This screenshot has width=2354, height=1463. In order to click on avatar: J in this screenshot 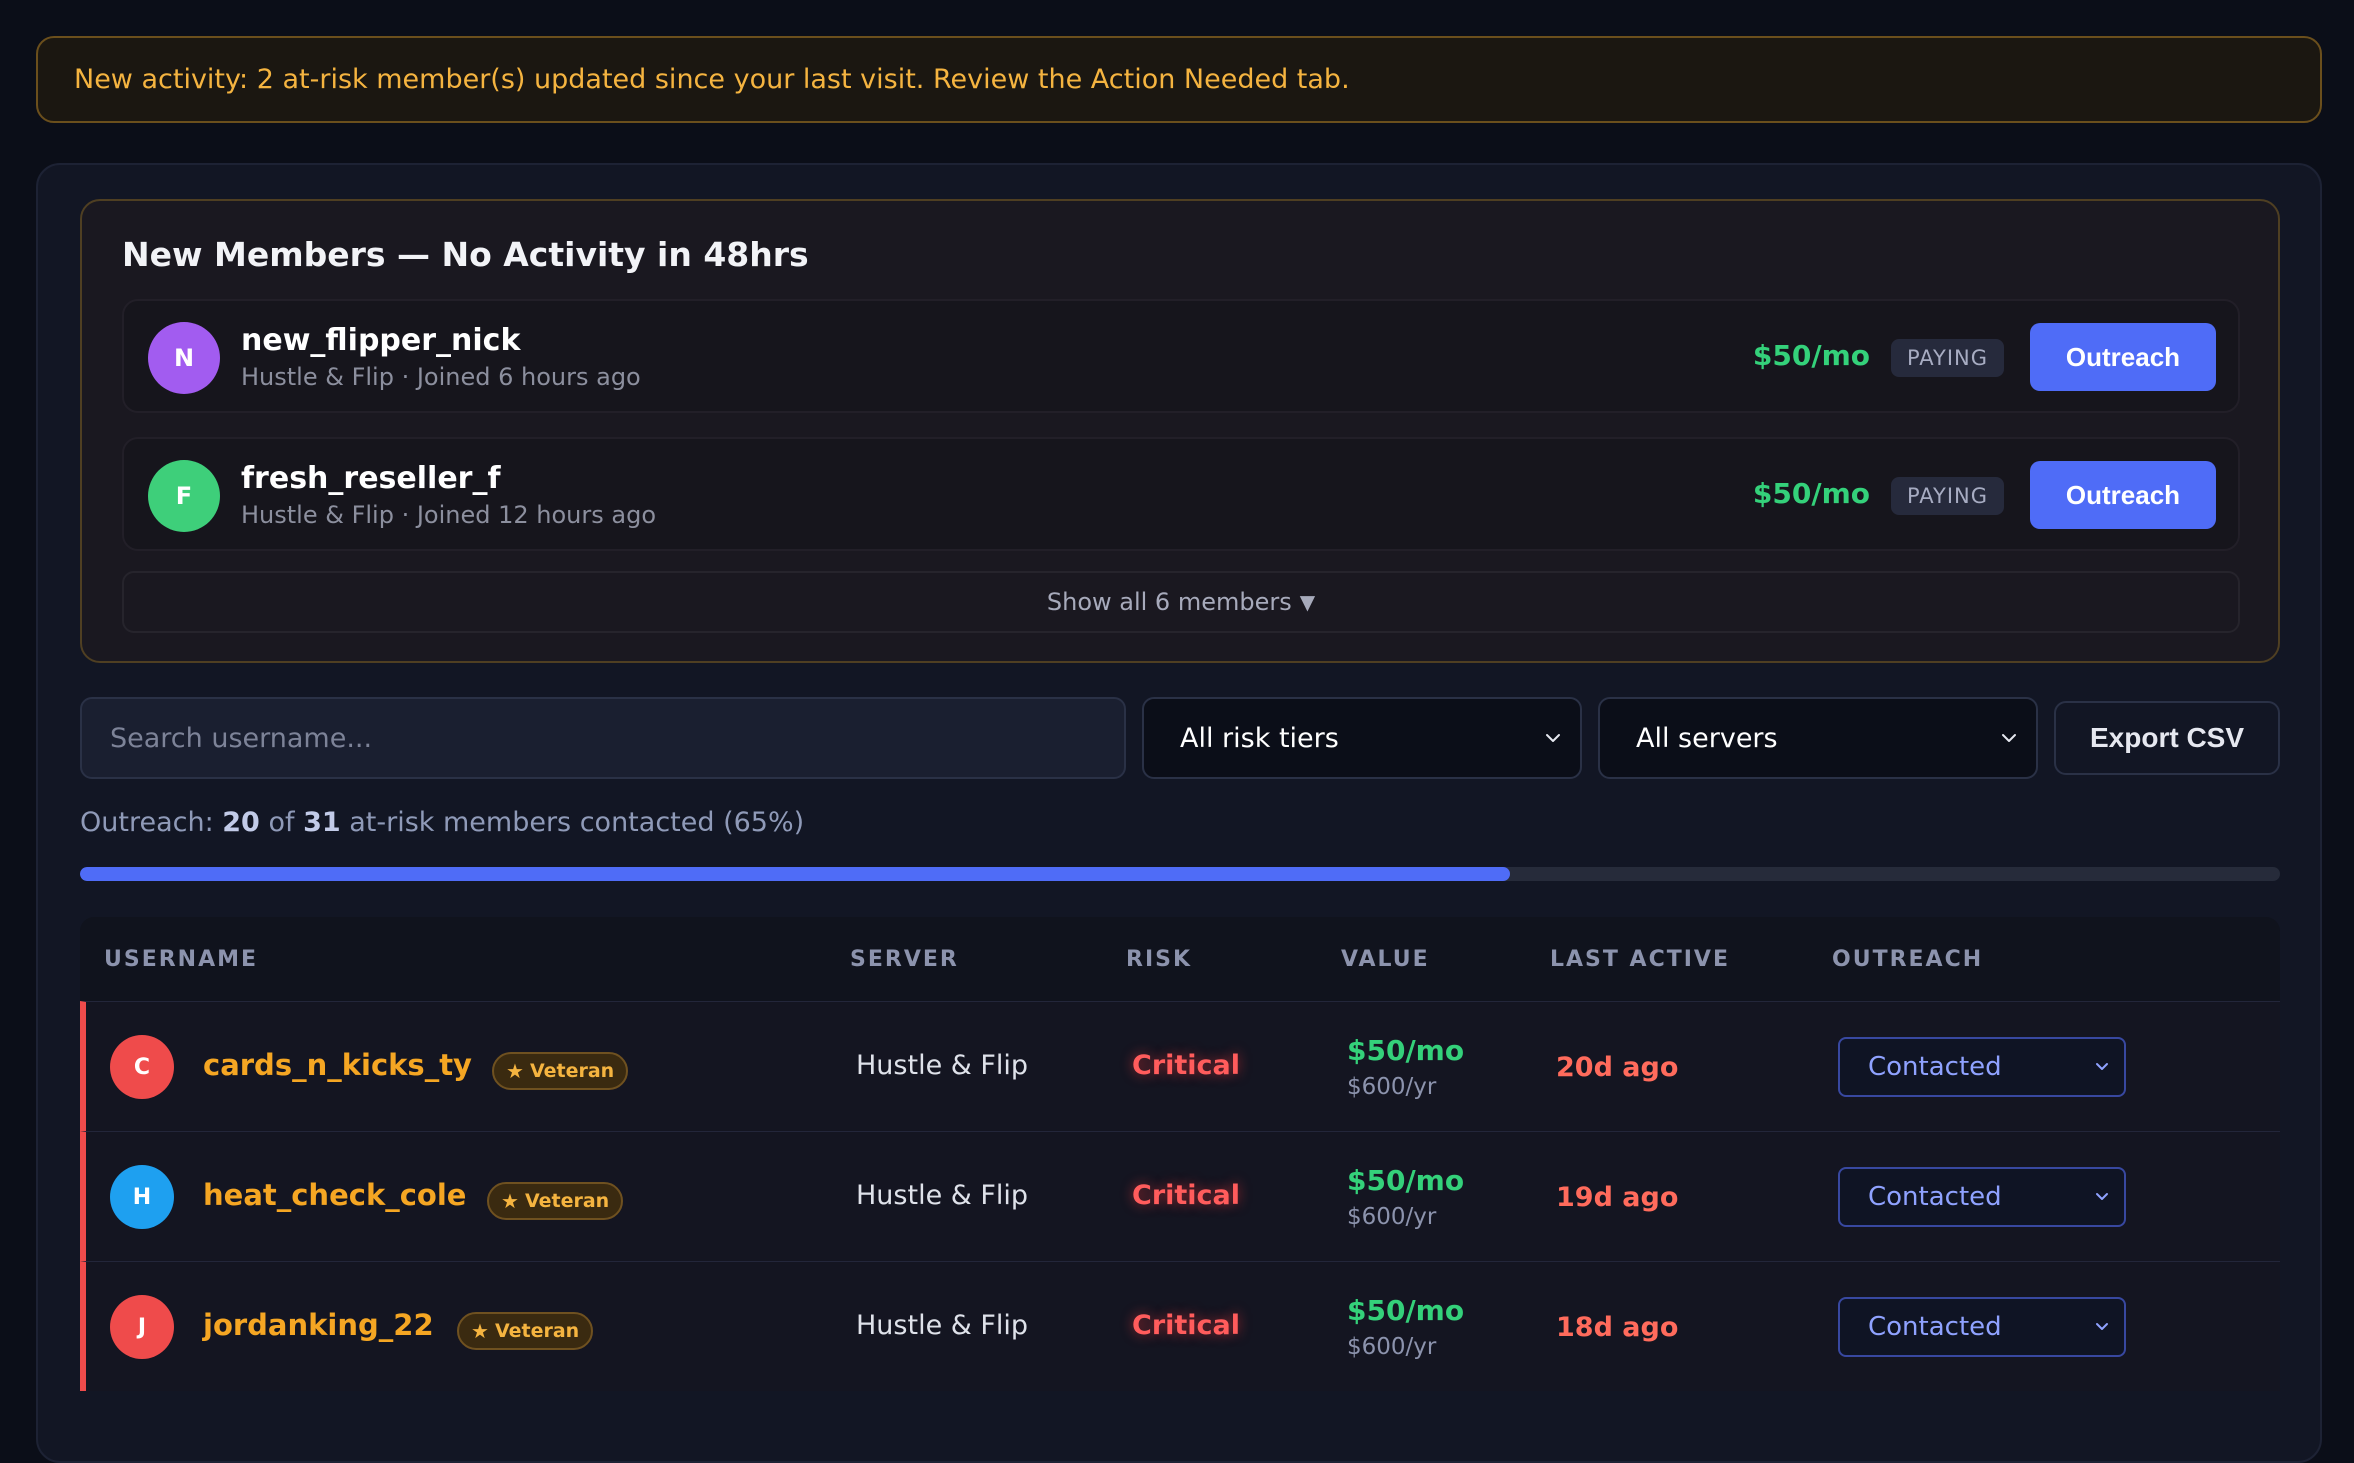, I will do `click(142, 1327)`.